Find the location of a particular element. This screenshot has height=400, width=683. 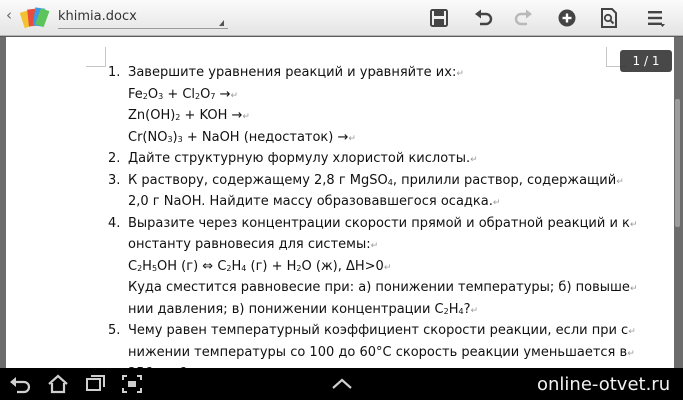

redo-icon is located at coordinates (523, 17).